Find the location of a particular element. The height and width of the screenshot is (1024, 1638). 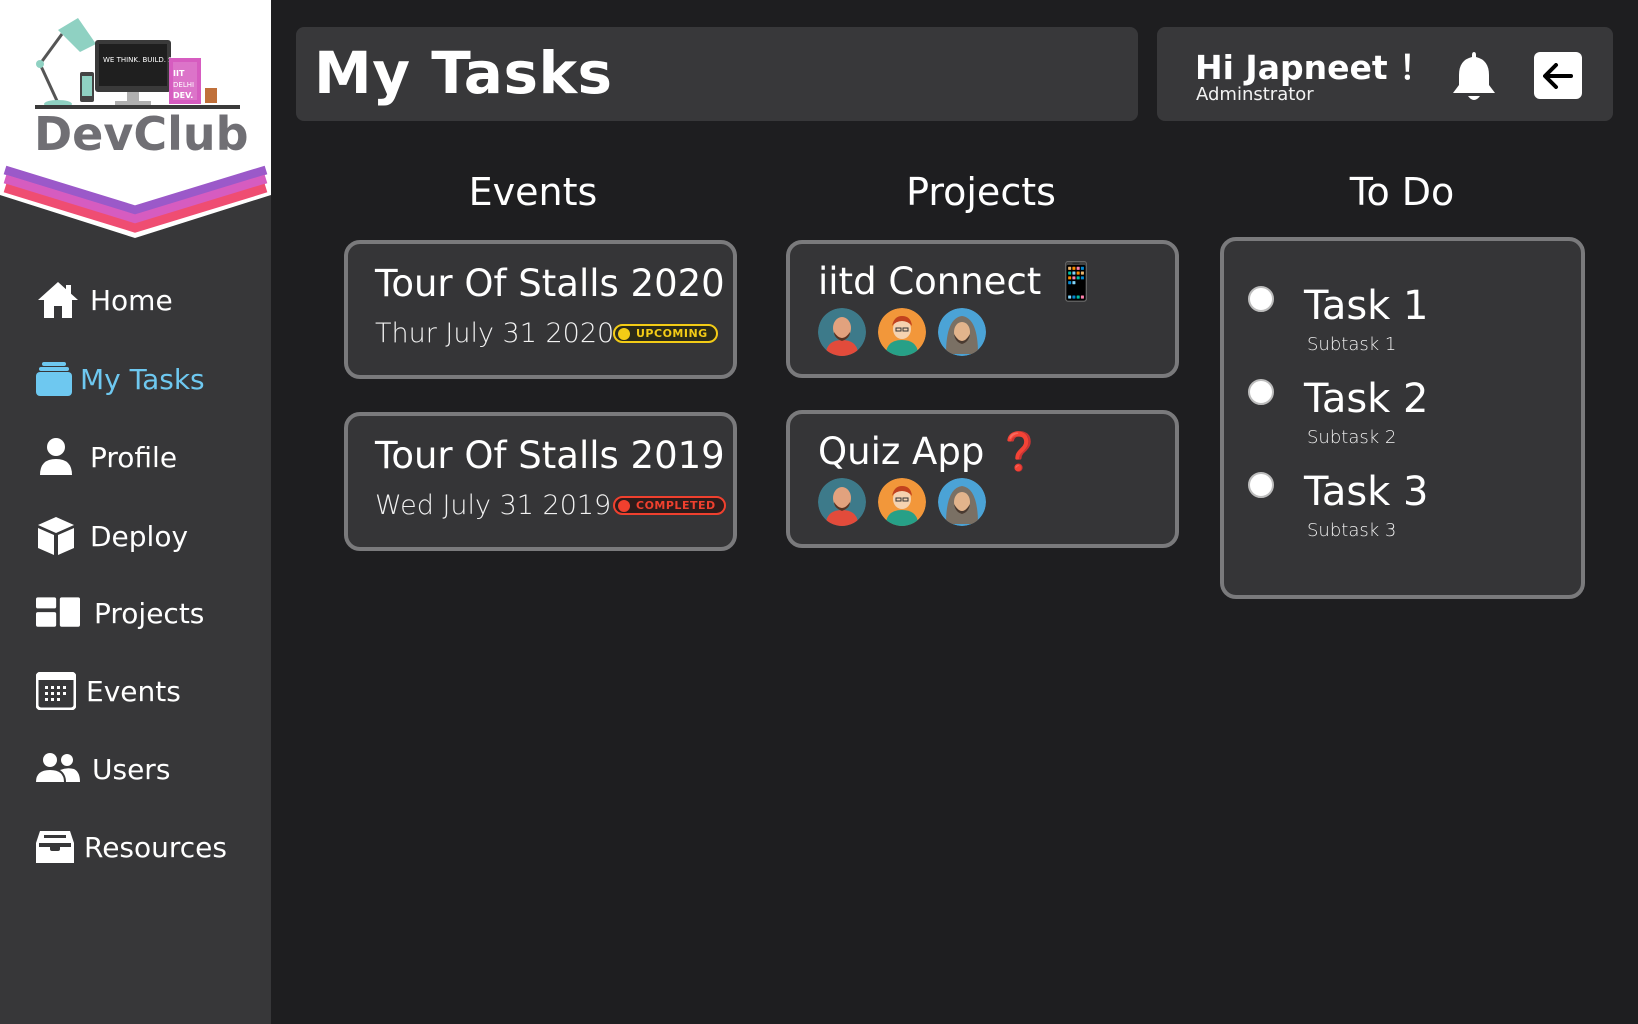

project-title: Quiz App ❓ is located at coordinates (930, 451).